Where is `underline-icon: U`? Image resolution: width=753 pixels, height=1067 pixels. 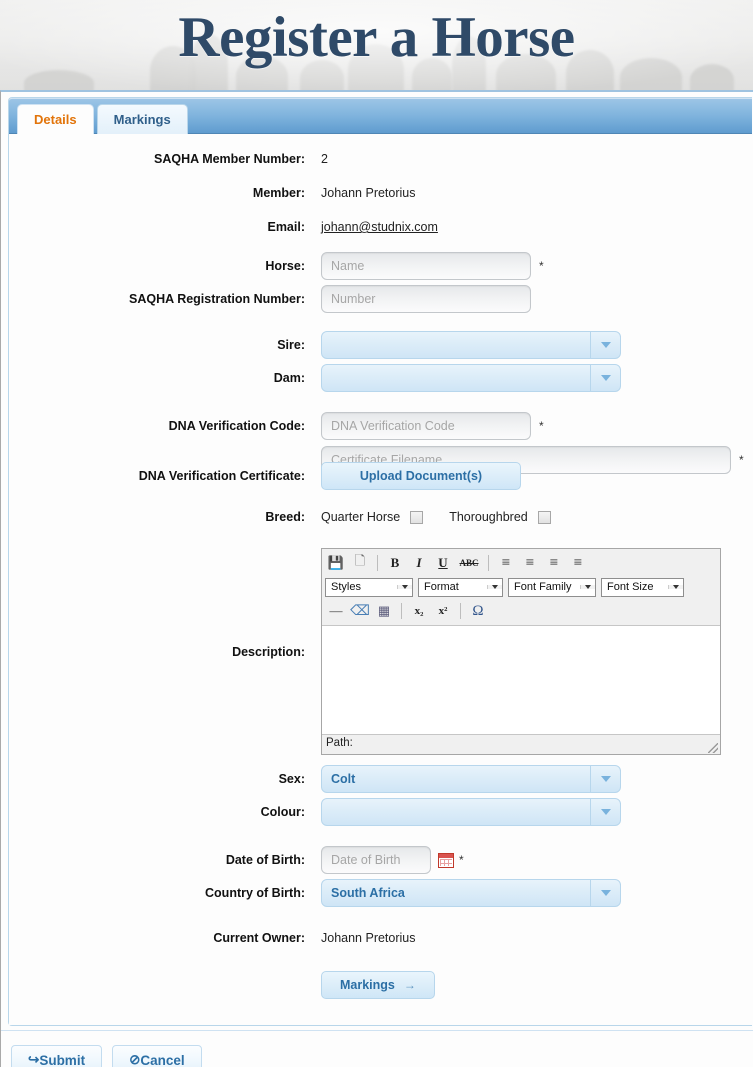
underline-icon: U is located at coordinates (443, 563).